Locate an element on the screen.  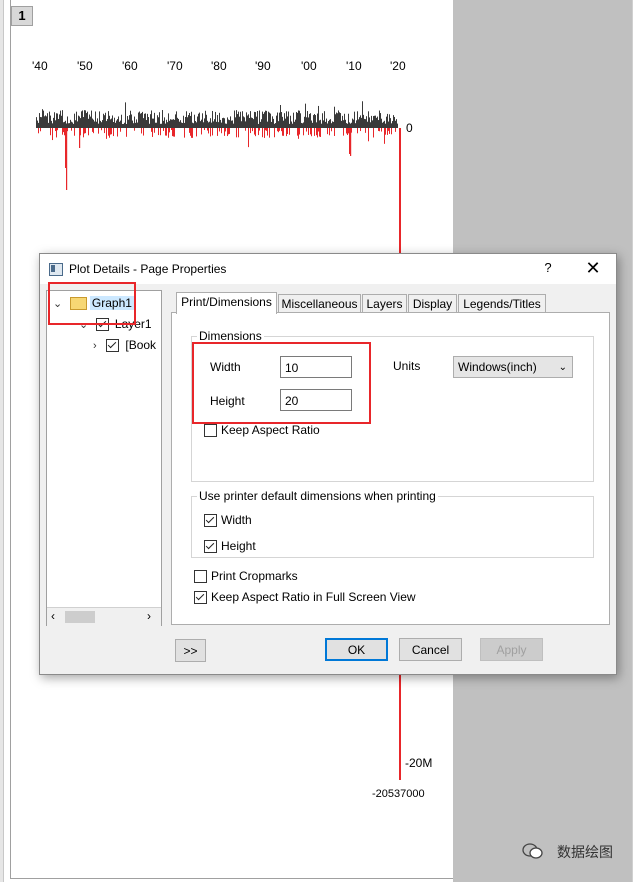
print-cropmarks-checkbox is located at coordinates (200, 577).